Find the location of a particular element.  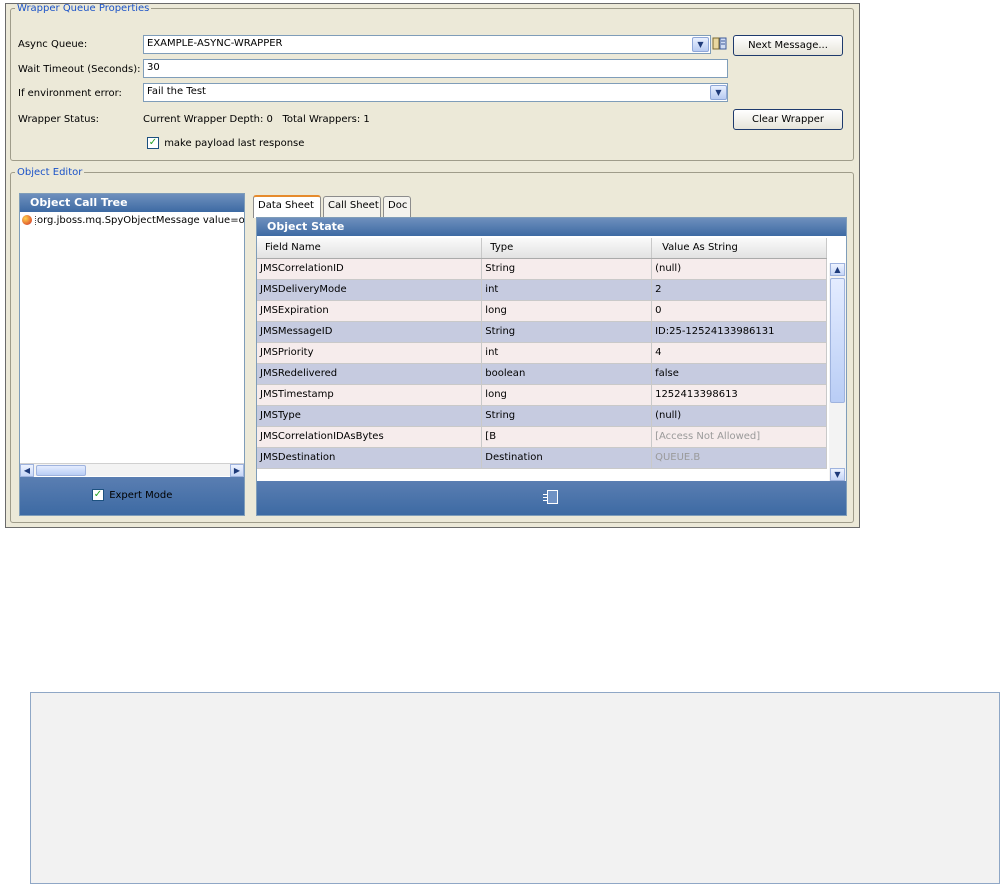

state-vertical-scrollbar: ▲ ▼ is located at coordinates (837, 372).